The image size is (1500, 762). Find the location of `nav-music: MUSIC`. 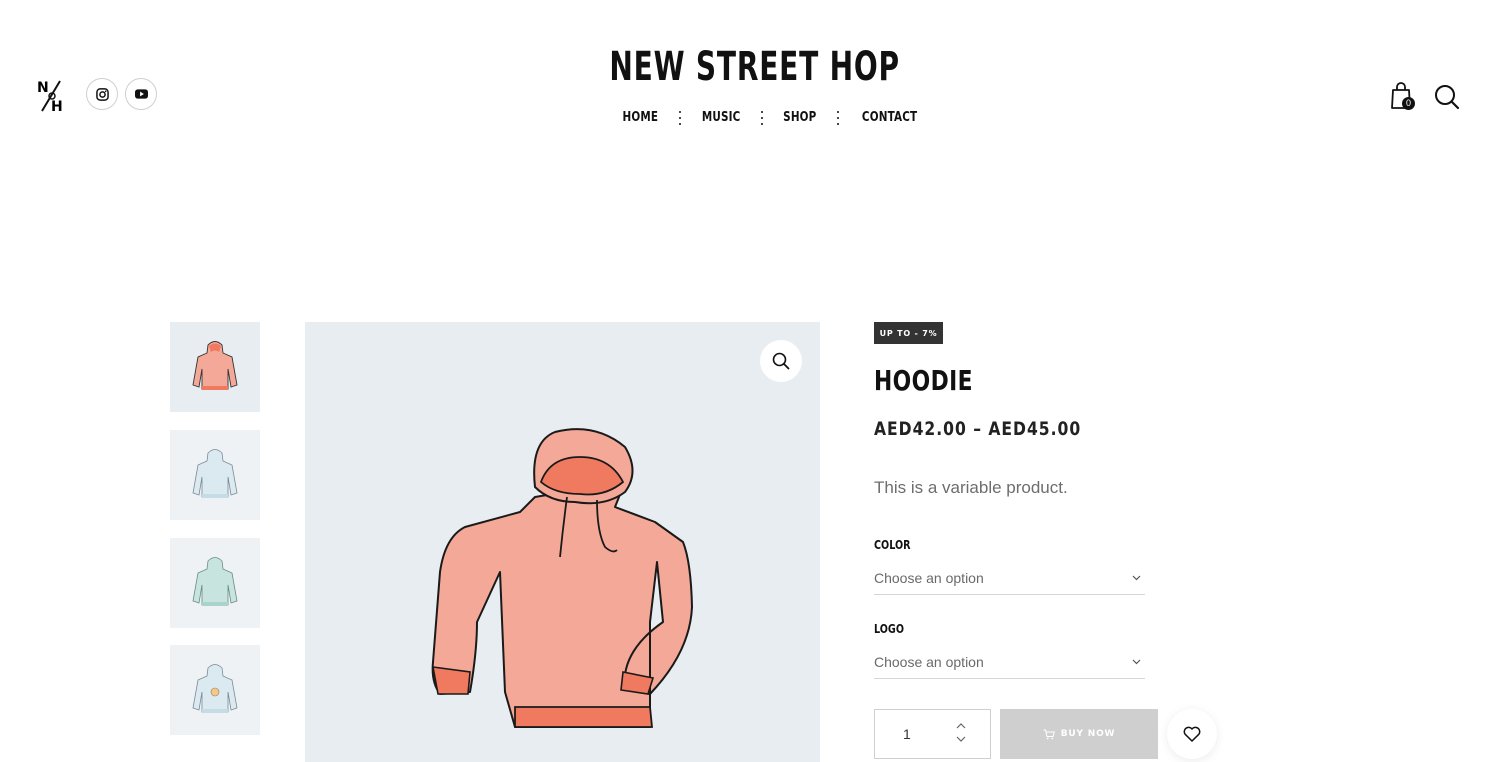

nav-music: MUSIC is located at coordinates (721, 117).